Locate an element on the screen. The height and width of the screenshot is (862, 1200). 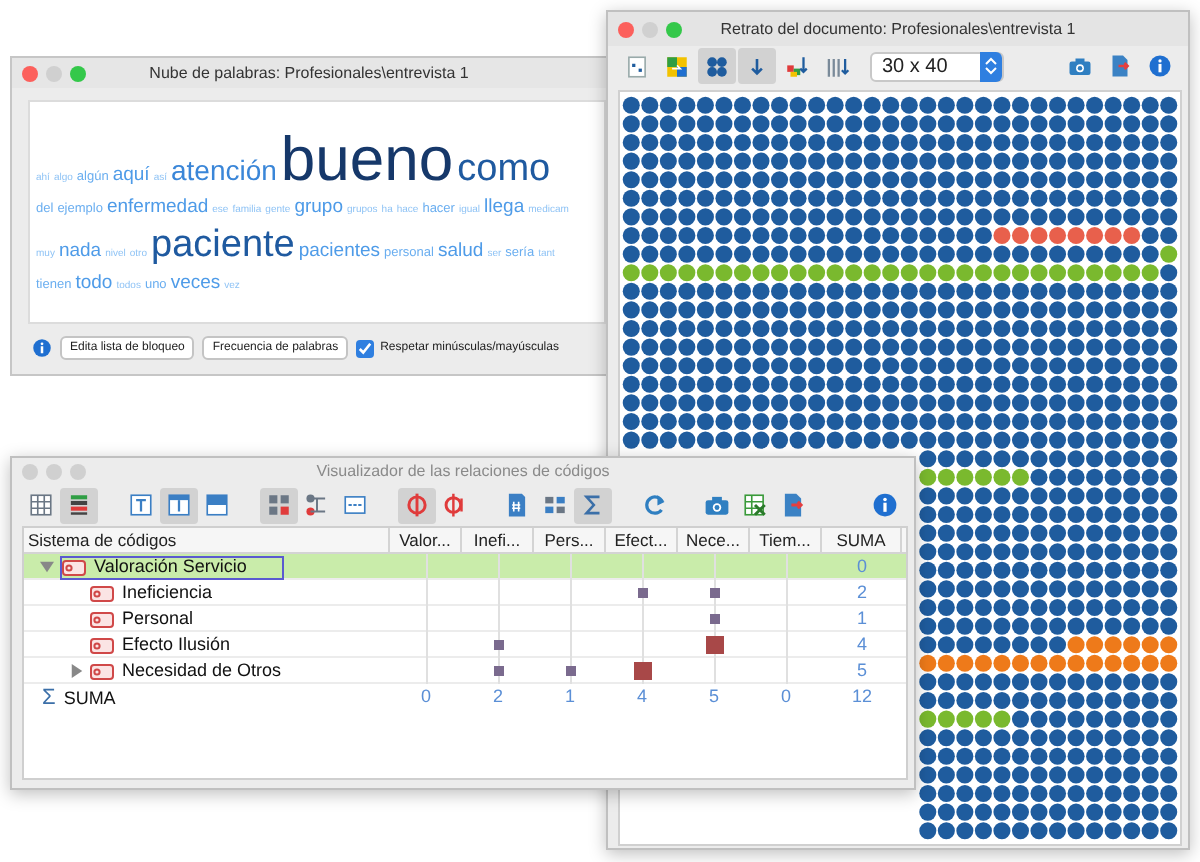
cloud-word: pacientes is located at coordinates (339, 252).